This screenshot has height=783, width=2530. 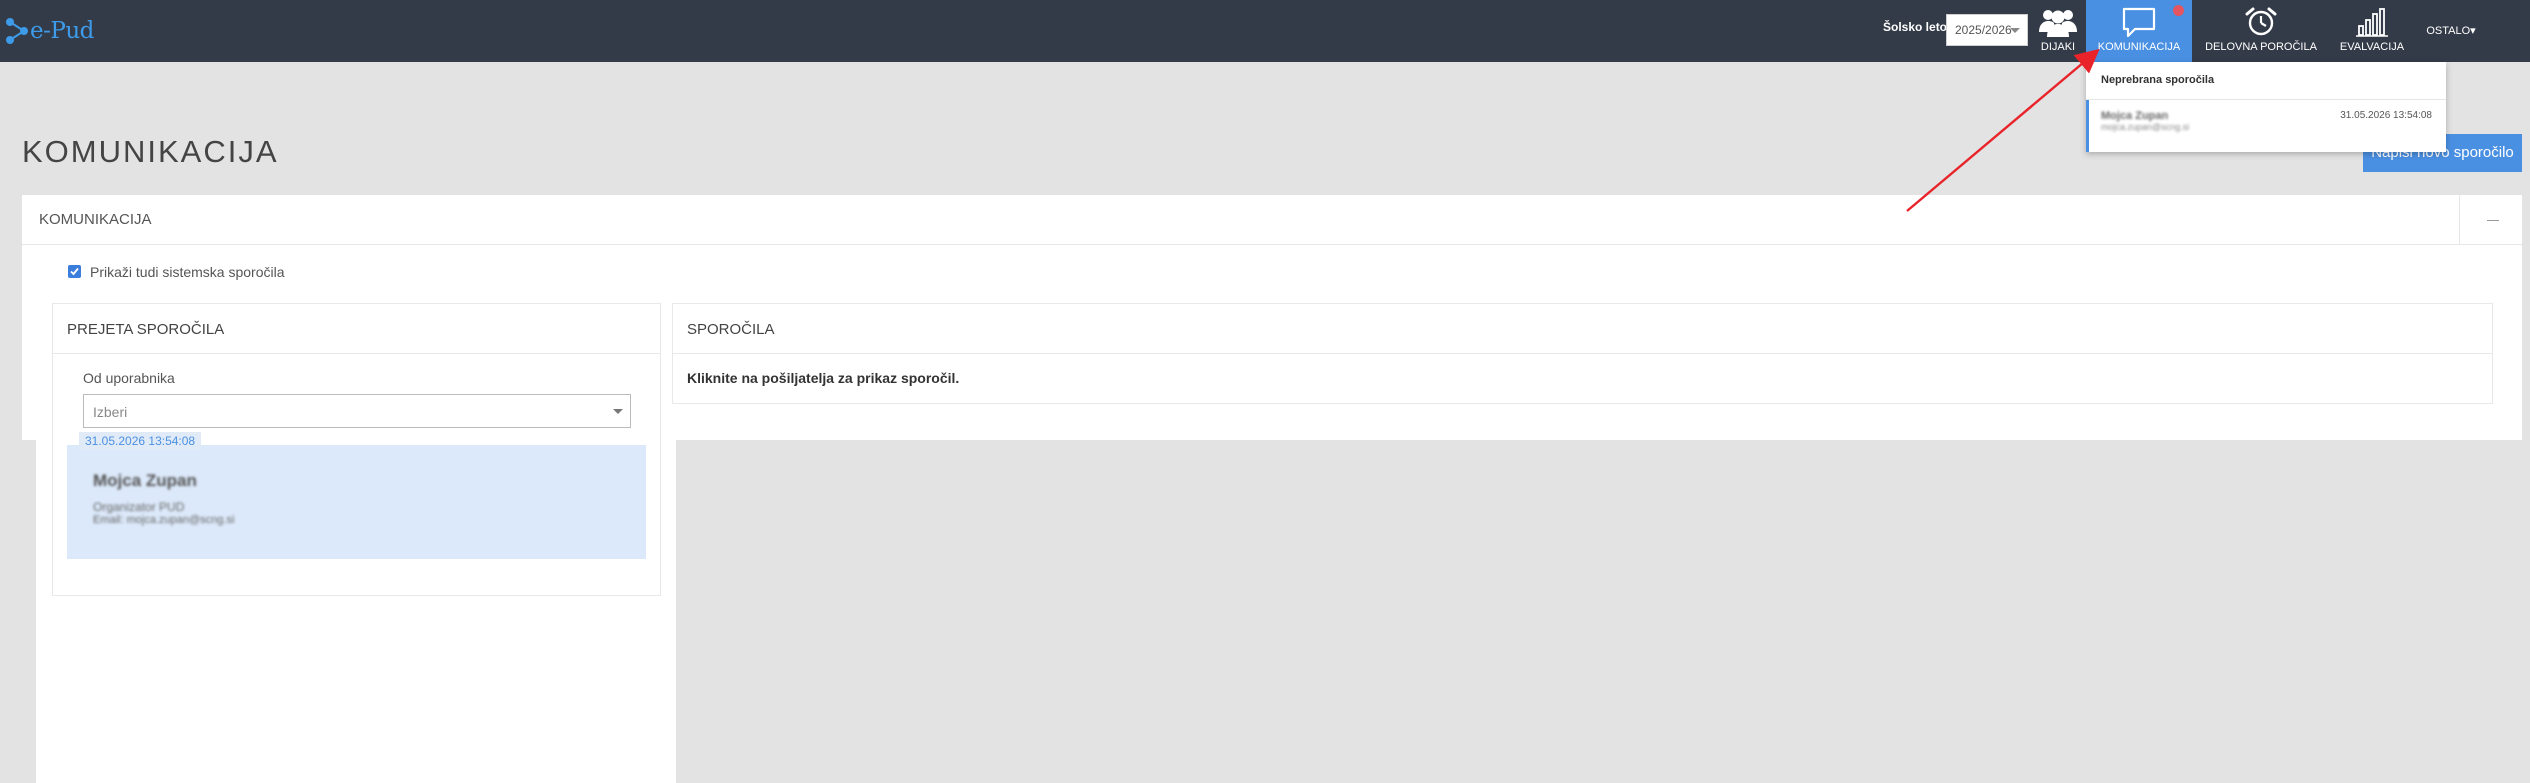 What do you see at coordinates (2135, 116) in the screenshot?
I see `unread-sender-name: Mojca Zupan` at bounding box center [2135, 116].